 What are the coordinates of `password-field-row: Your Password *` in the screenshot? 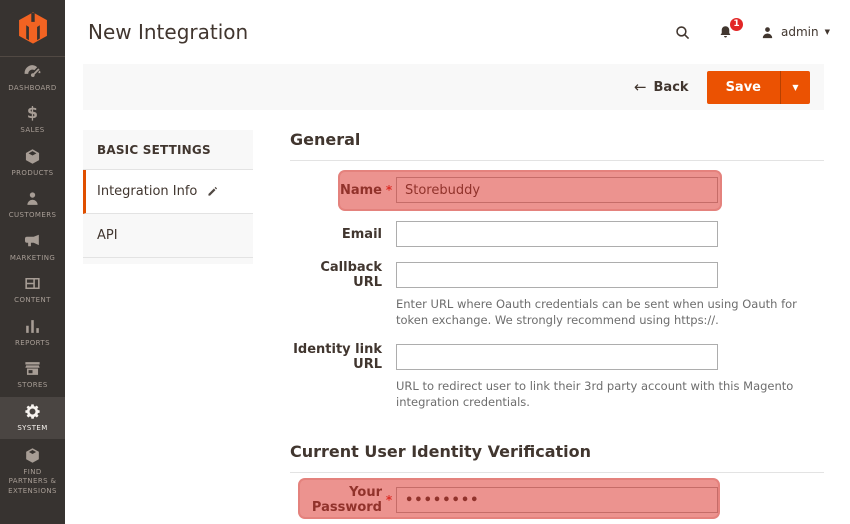 It's located at (557, 499).